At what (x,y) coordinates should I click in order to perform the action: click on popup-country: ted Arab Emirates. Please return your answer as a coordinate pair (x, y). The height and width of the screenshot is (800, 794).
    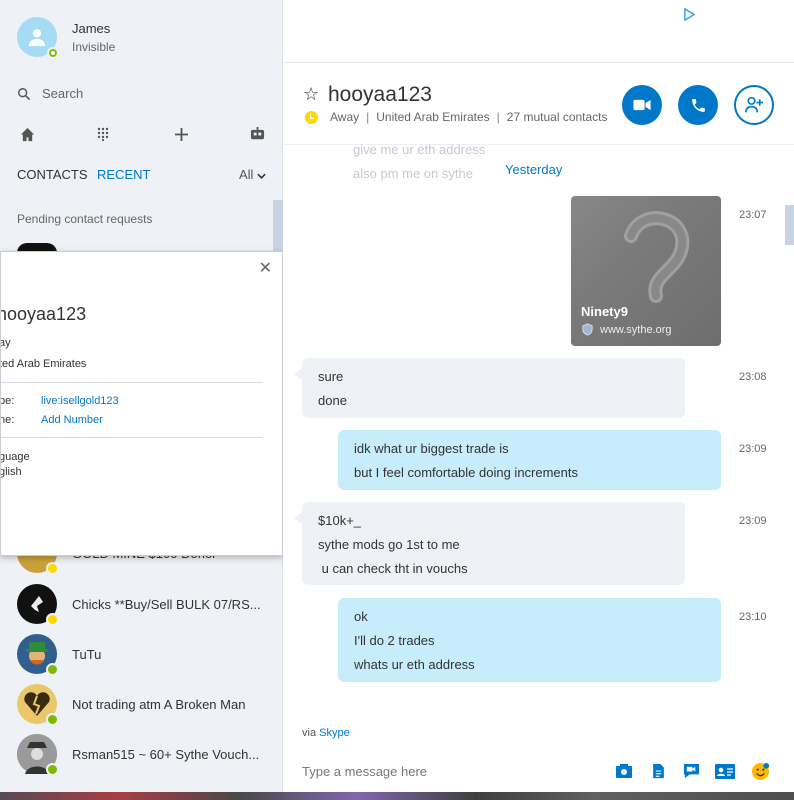
    Looking at the image, I should click on (43, 364).